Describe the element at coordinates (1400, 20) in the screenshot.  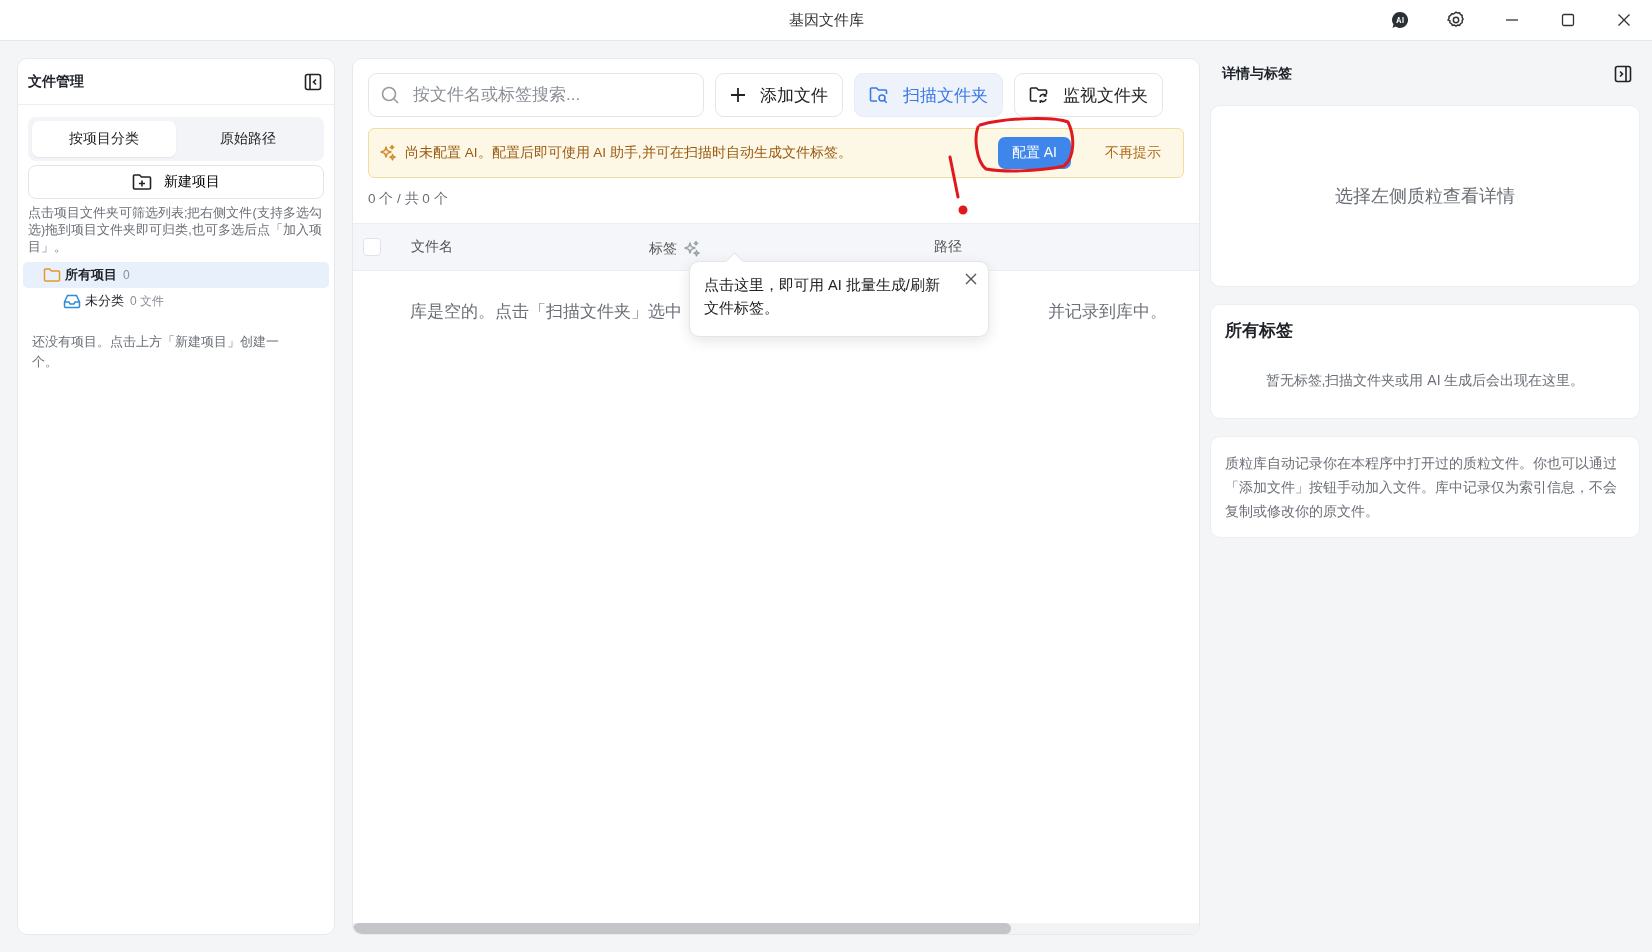
I see `ai-chat-icon` at that location.